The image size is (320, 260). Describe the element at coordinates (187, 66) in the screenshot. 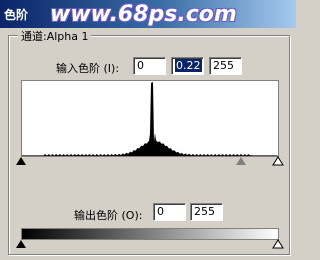

I see `input-gamma-field: 0.22` at that location.